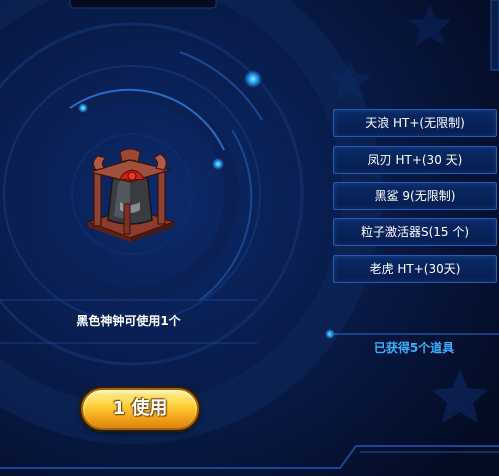  Describe the element at coordinates (414, 348) in the screenshot. I see `obtained-count-text: 已获得5个道具` at that location.